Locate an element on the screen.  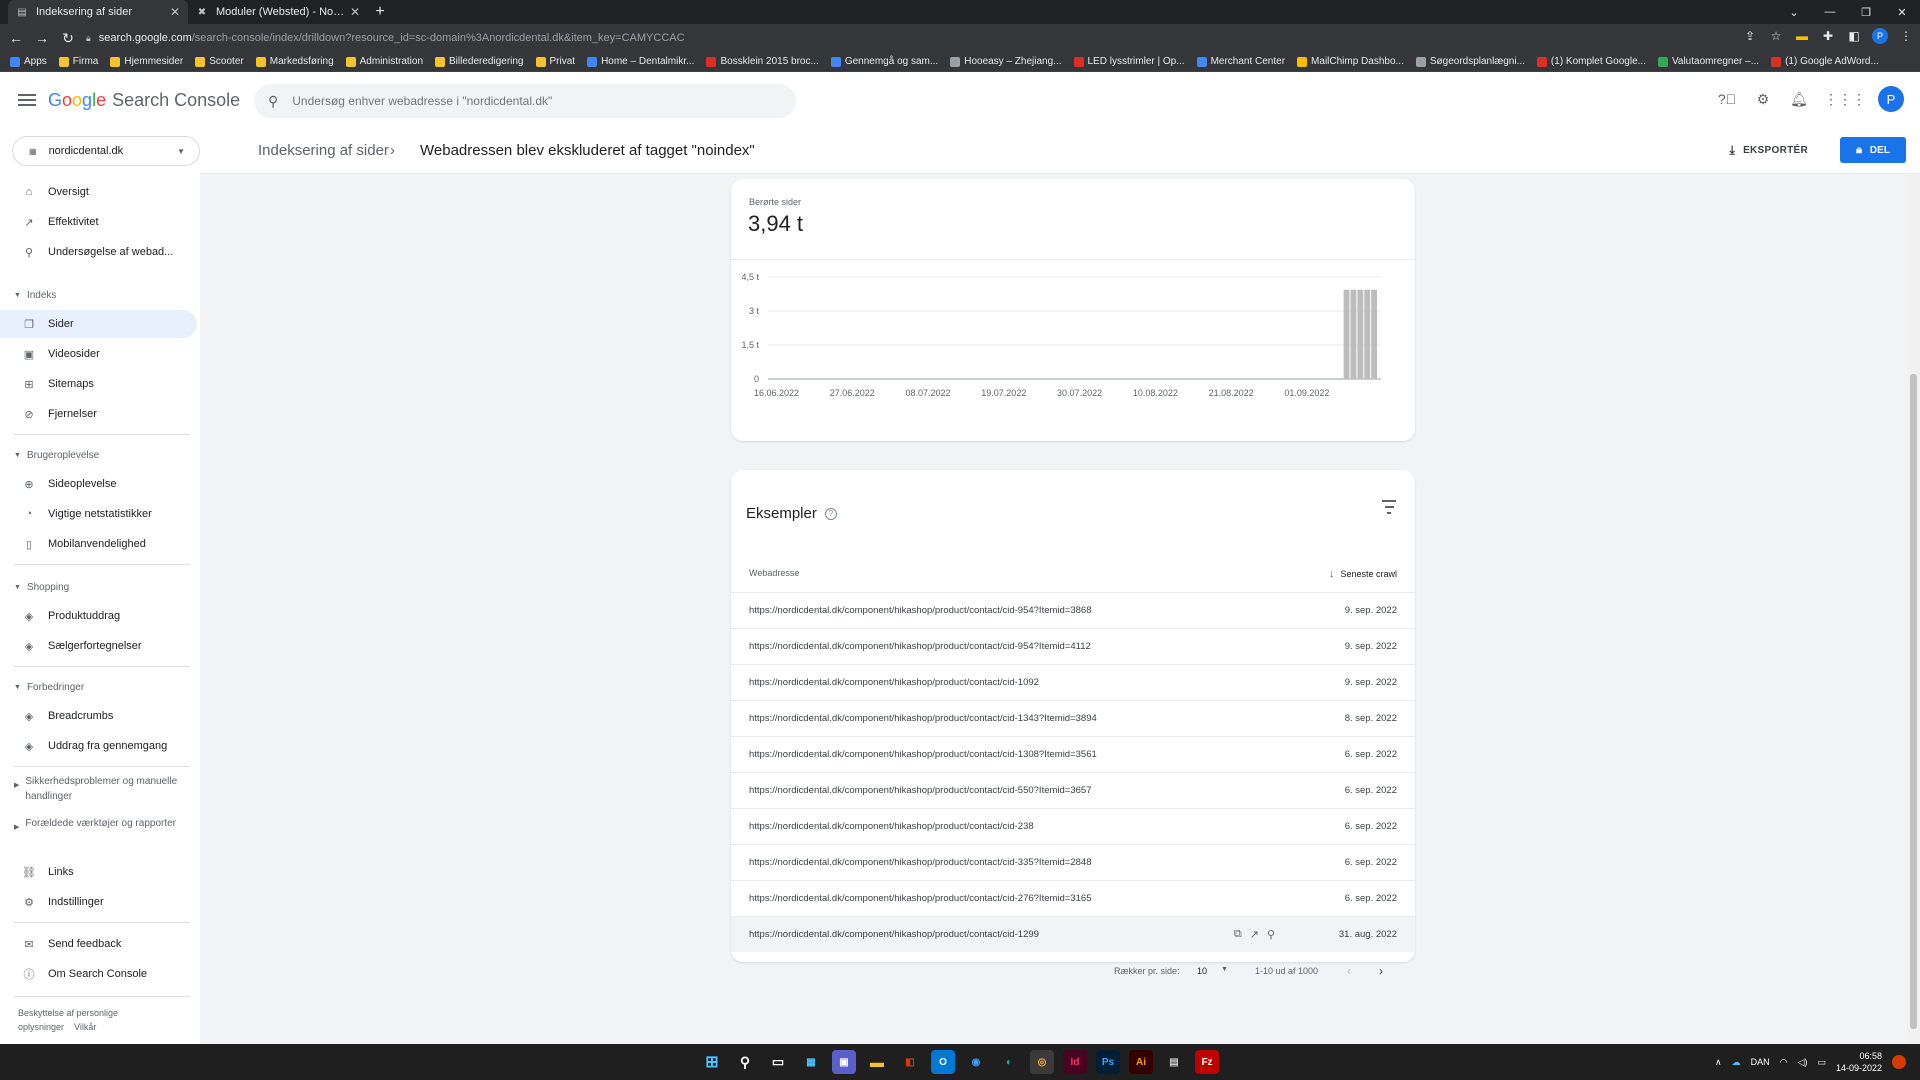
section-legacy-tools: ▶ Forældede værktøjer og rapporter is located at coordinates (99, 825).